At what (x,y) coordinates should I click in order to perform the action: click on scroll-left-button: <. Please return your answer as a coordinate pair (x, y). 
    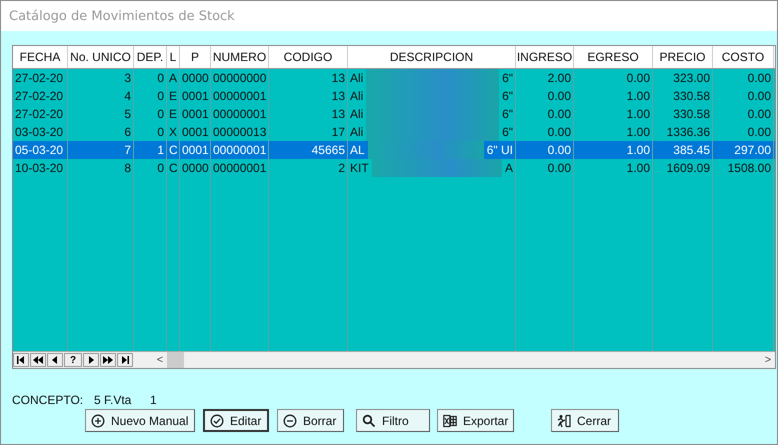
    Looking at the image, I should click on (160, 360).